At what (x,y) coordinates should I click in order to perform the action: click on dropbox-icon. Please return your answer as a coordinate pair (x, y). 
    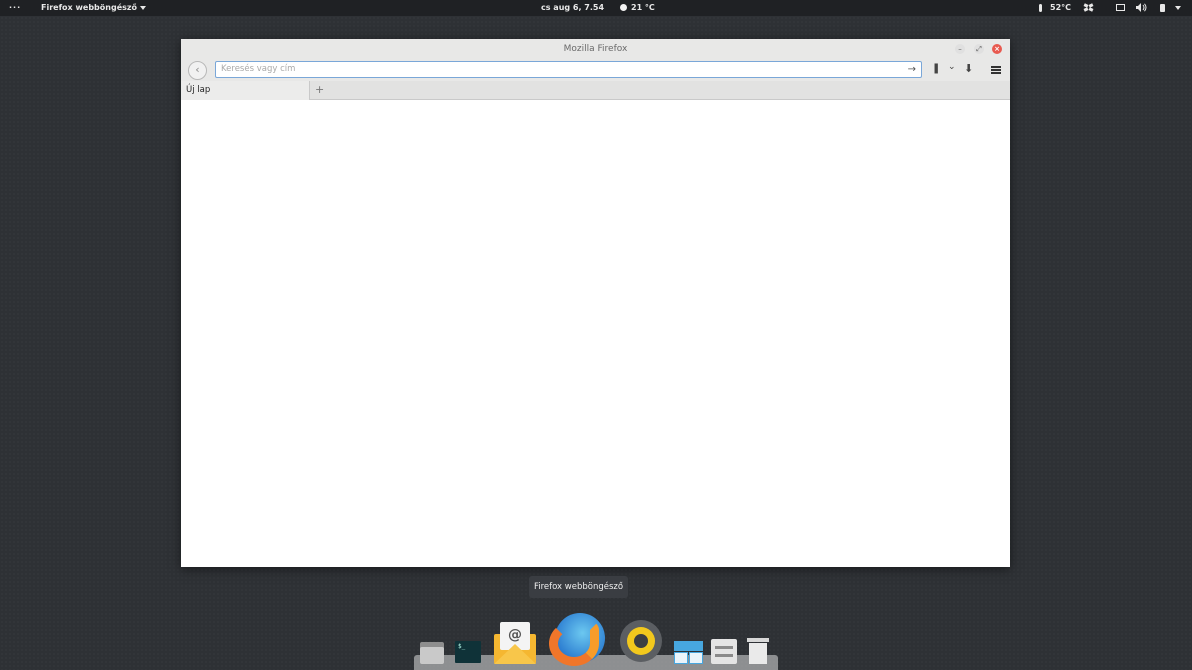
    Looking at the image, I should click on (1088, 8).